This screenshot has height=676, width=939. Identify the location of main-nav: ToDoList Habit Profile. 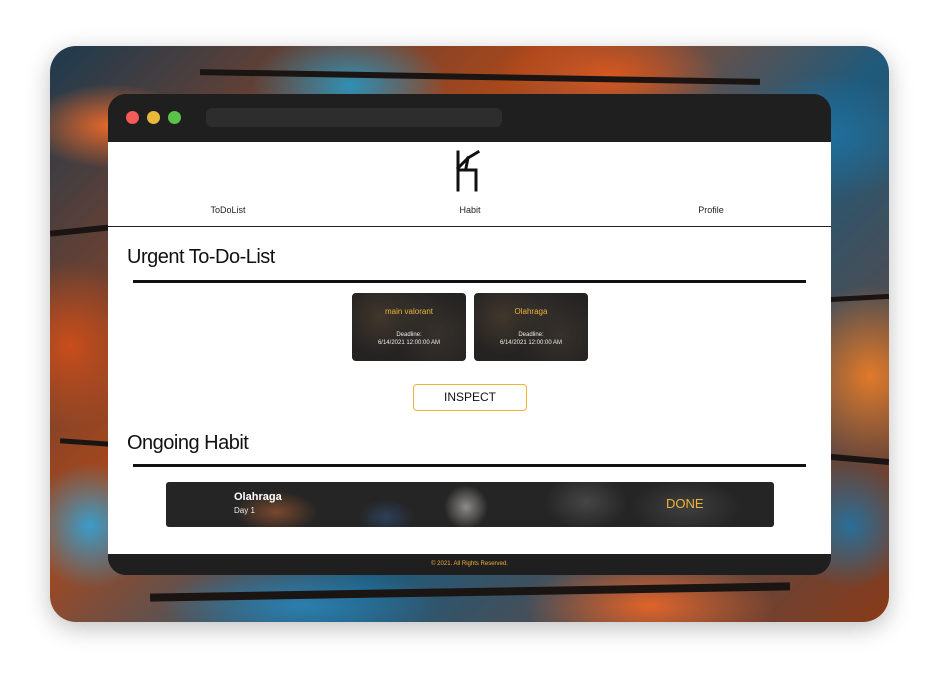
(469, 213).